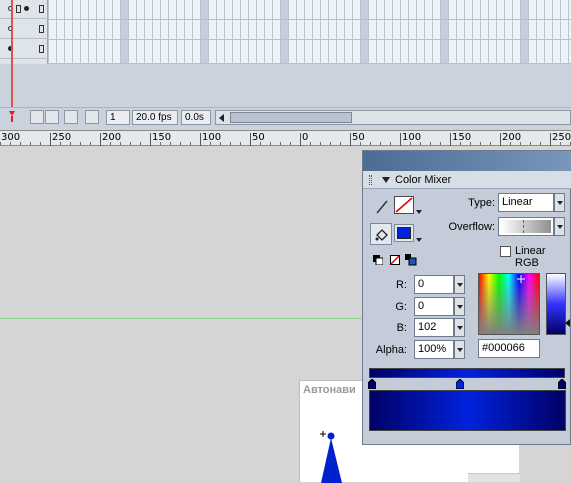  Describe the element at coordinates (467, 161) in the screenshot. I see `panel-dock-bar` at that location.